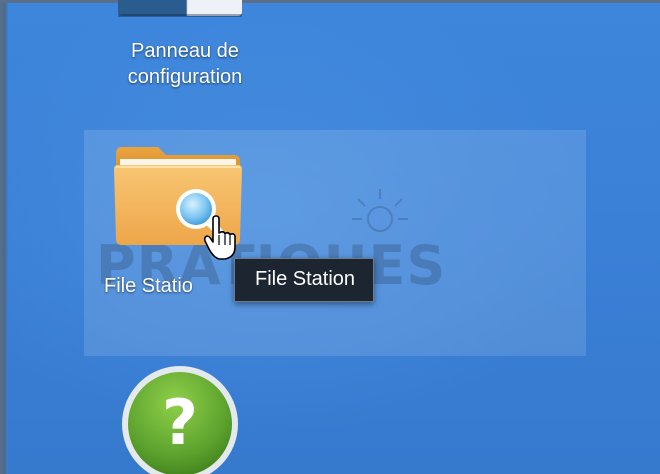 The height and width of the screenshot is (474, 660). I want to click on hand-cursor-icon, so click(219, 237).